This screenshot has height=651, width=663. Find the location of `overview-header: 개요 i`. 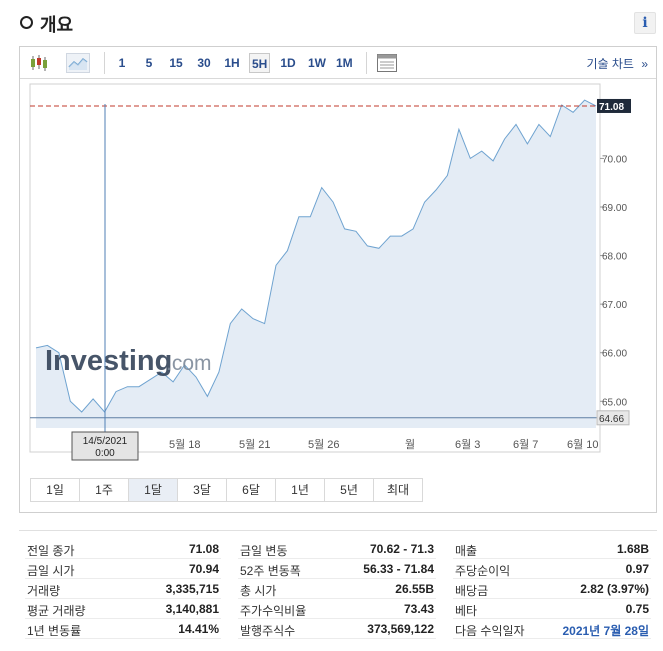

overview-header: 개요 i is located at coordinates (338, 23).